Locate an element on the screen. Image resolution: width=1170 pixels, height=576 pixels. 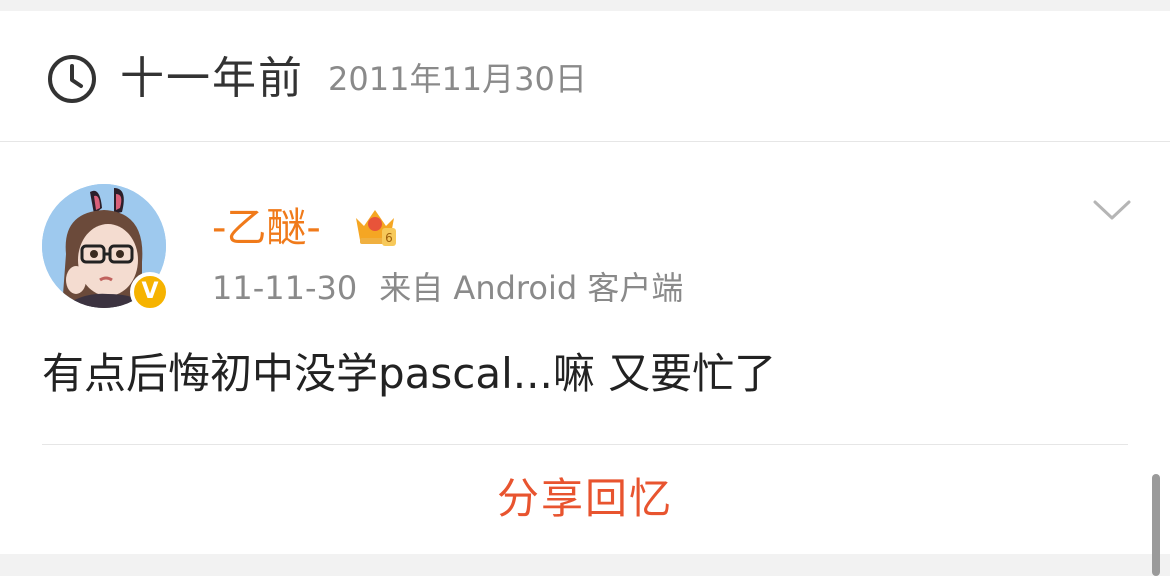
post-time: 11-11-30 is located at coordinates (285, 288).